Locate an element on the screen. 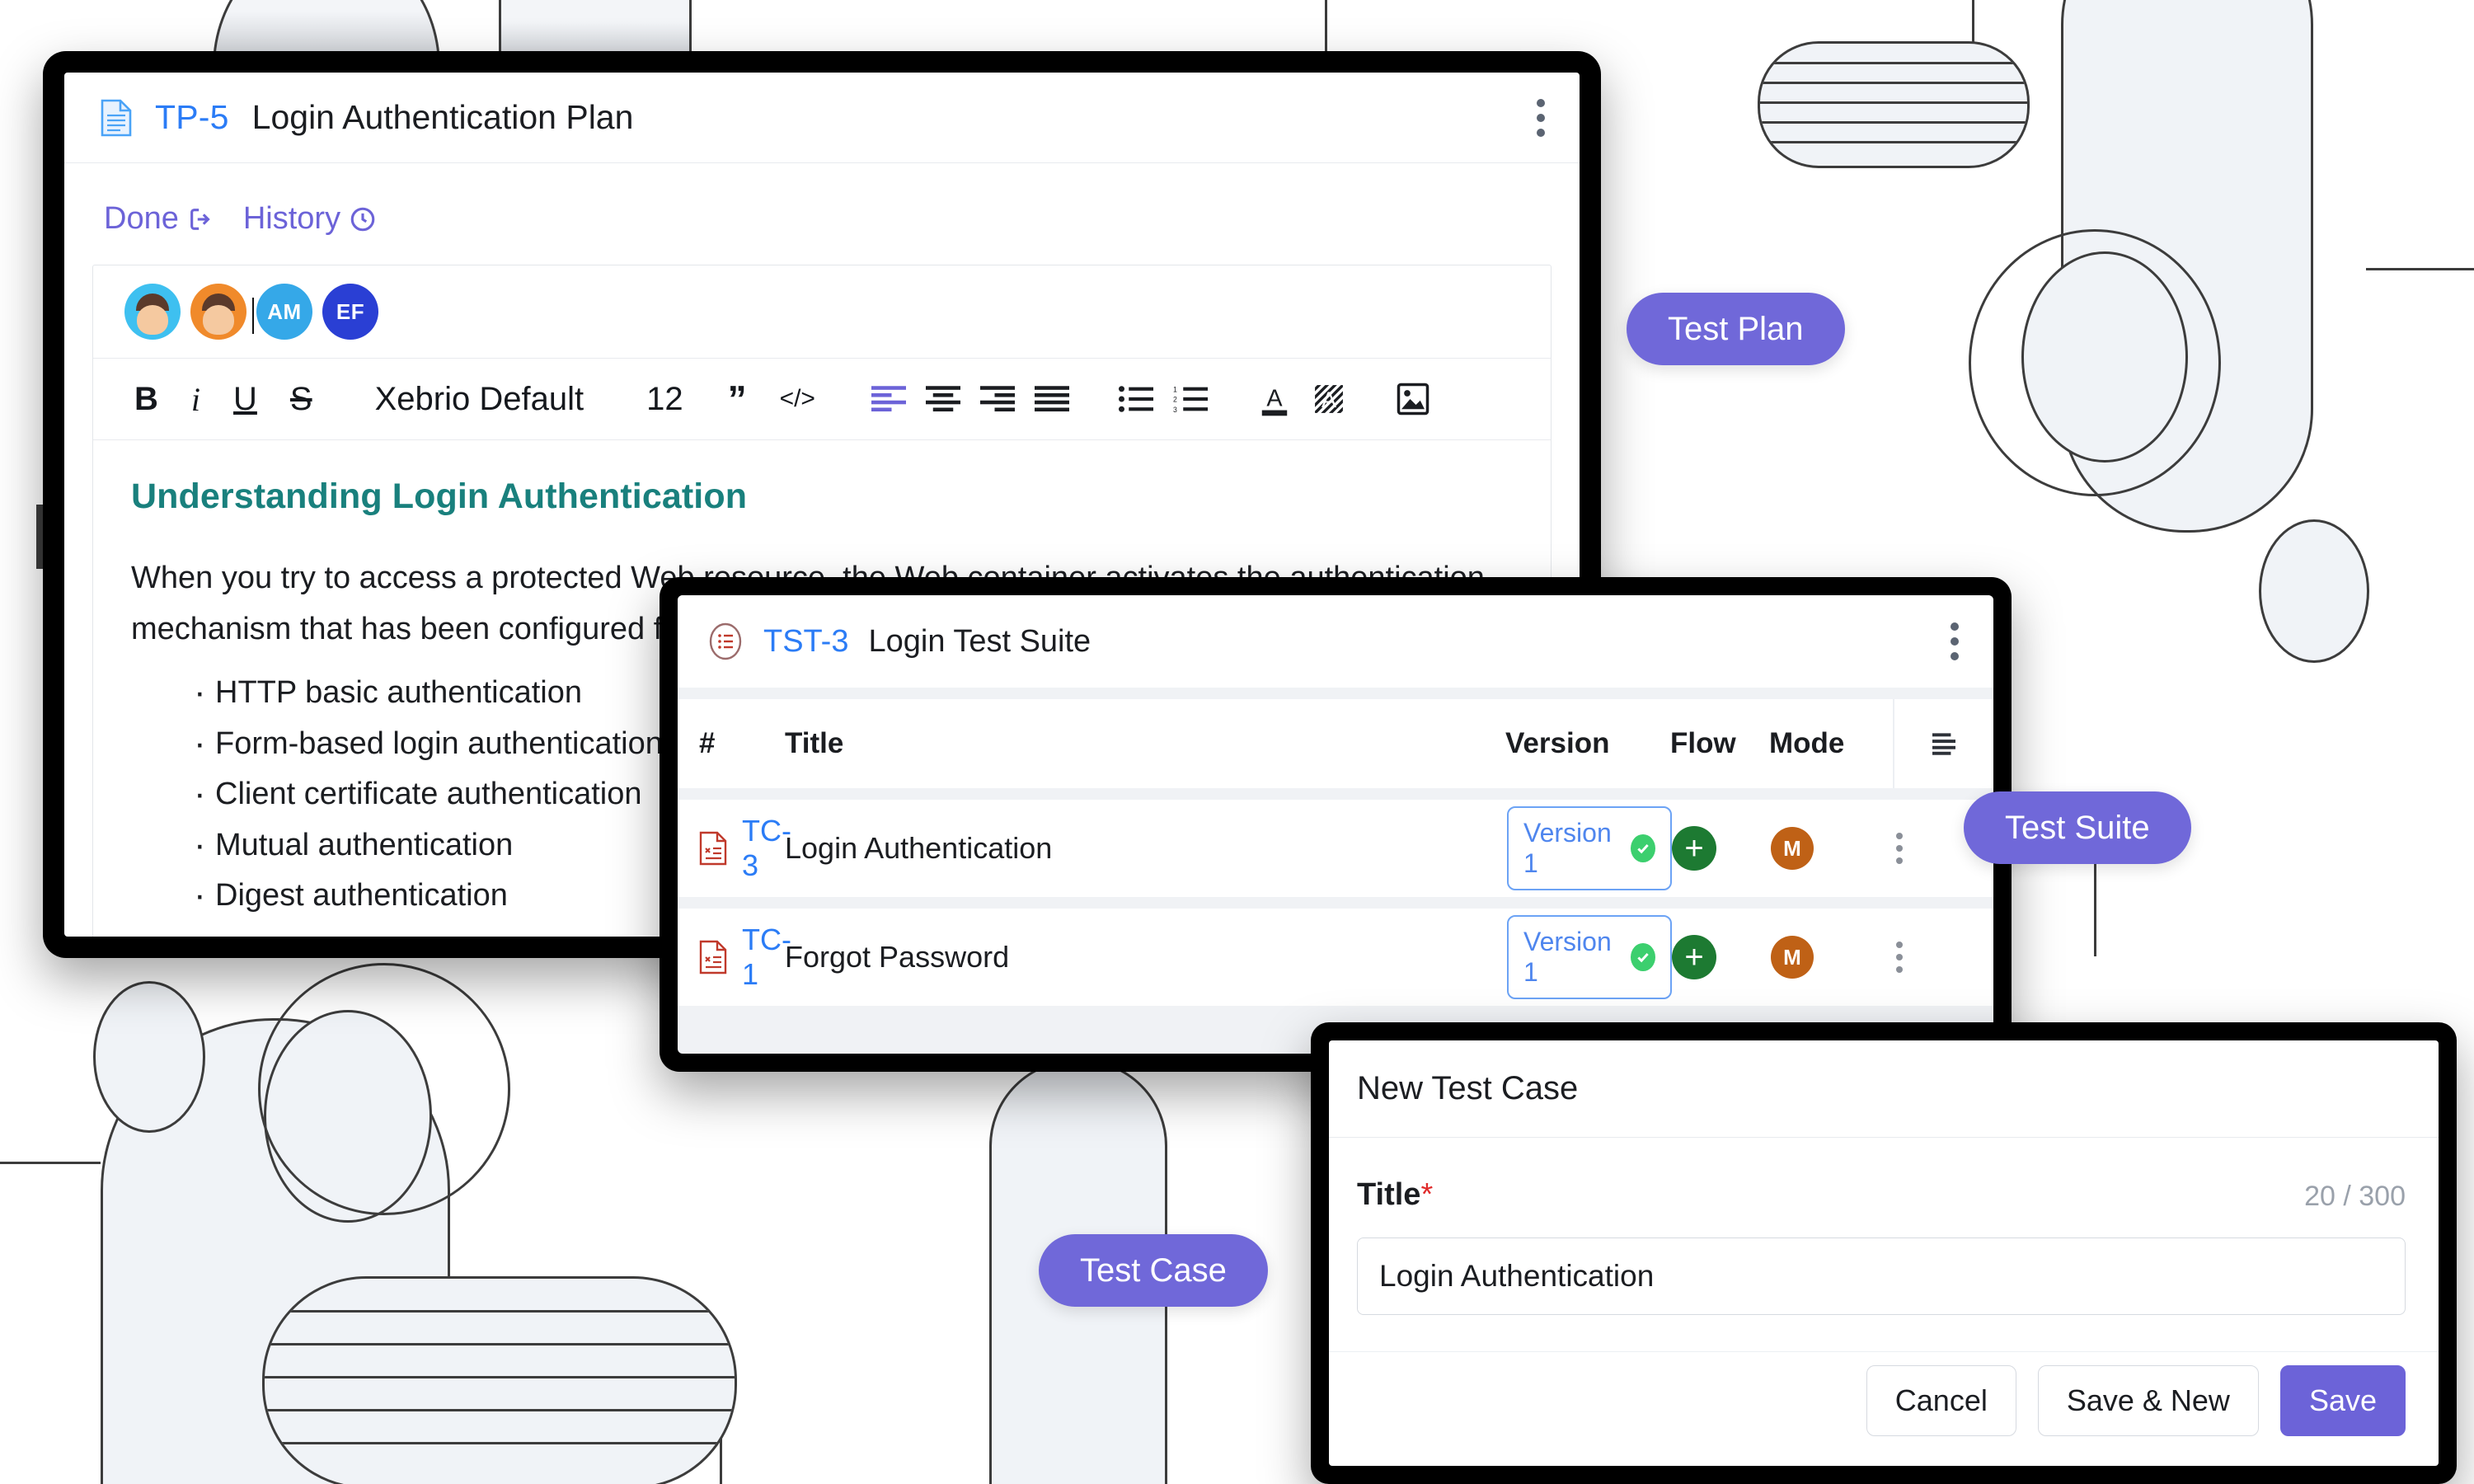 The image size is (2474, 1484). done-label: Done is located at coordinates (141, 219).